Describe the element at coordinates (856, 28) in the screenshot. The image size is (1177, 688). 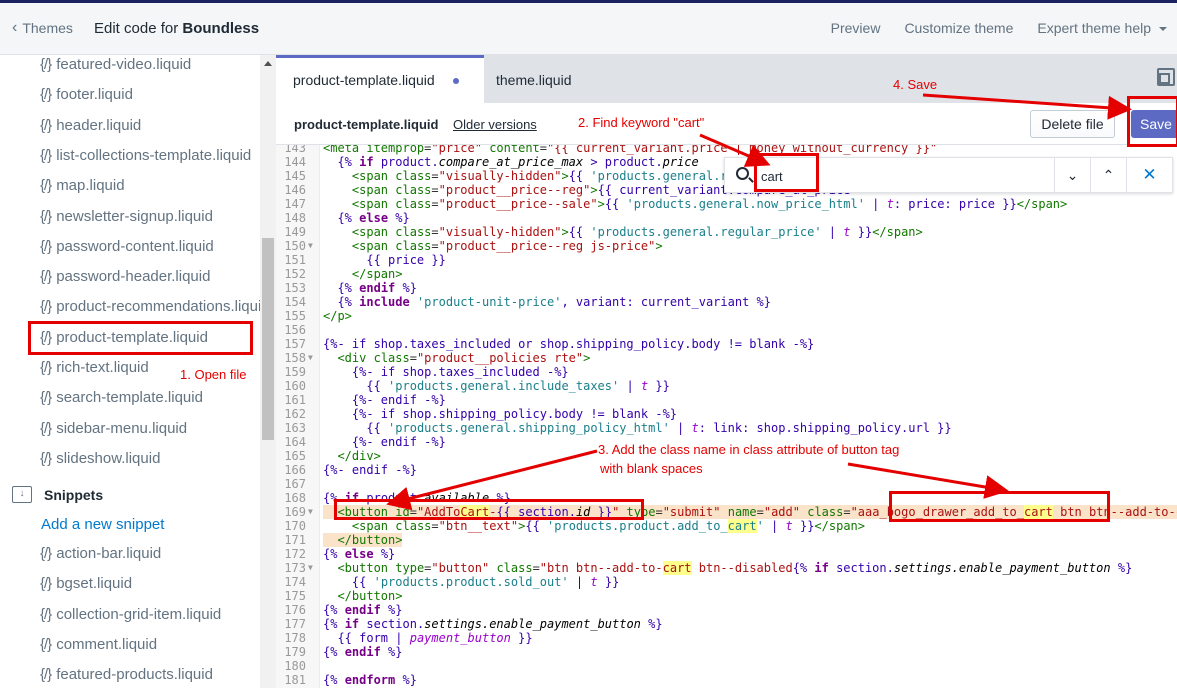
I see `preview-link: Preview` at that location.